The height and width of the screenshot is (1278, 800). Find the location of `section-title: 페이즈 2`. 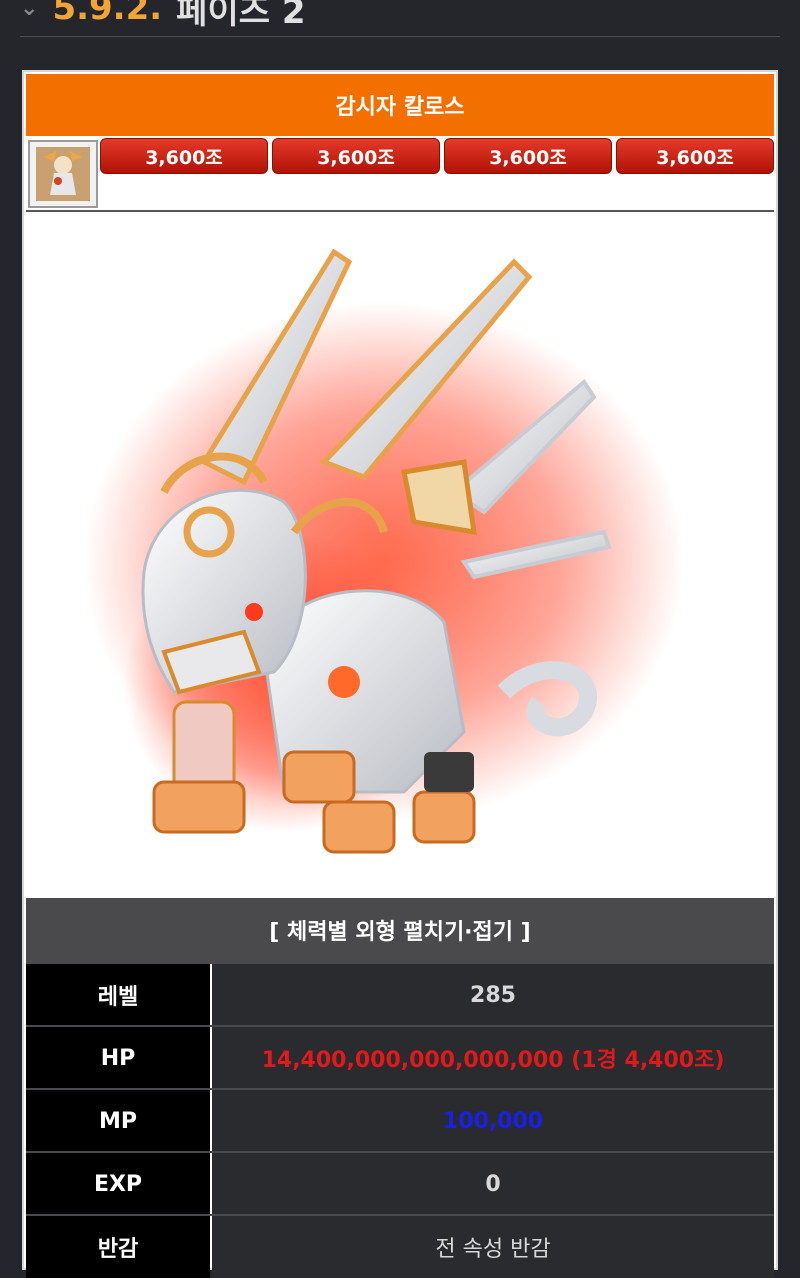

section-title: 페이즈 2 is located at coordinates (241, 16).